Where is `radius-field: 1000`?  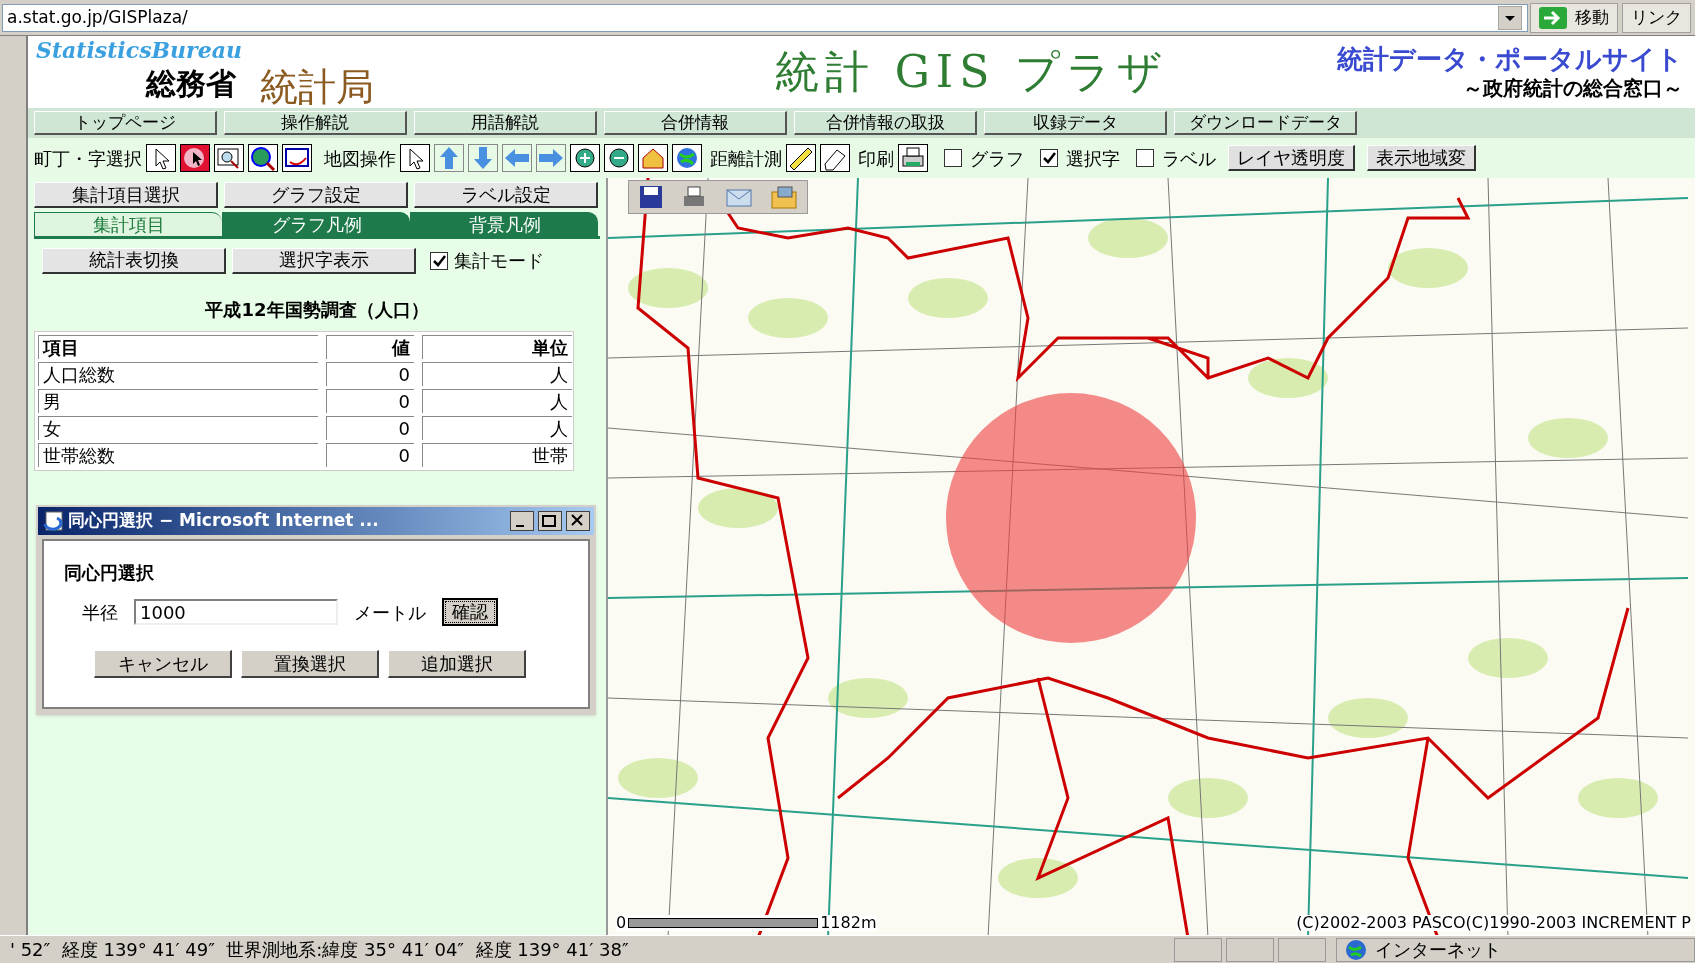
radius-field: 1000 is located at coordinates (236, 612).